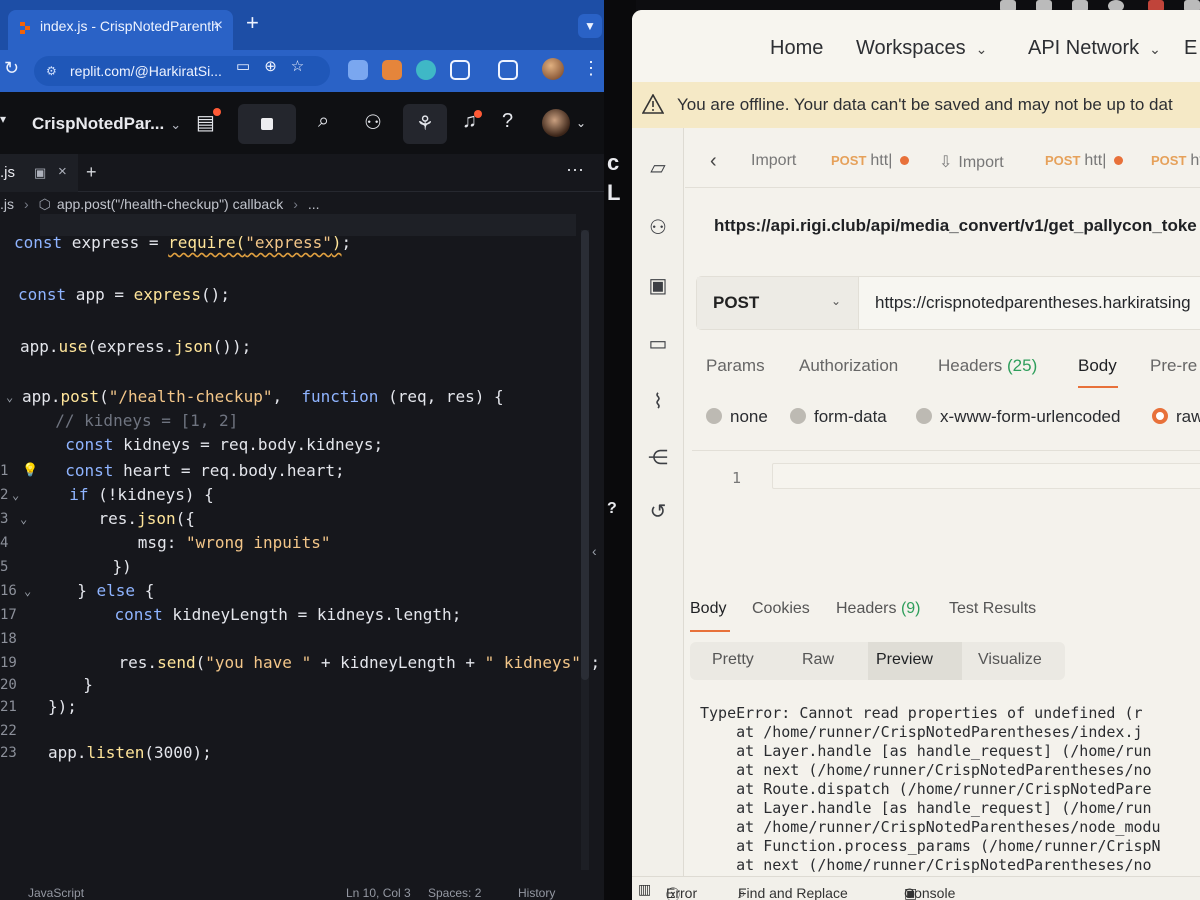 This screenshot has height=900, width=1200. I want to click on nav-home: Home, so click(796, 48).